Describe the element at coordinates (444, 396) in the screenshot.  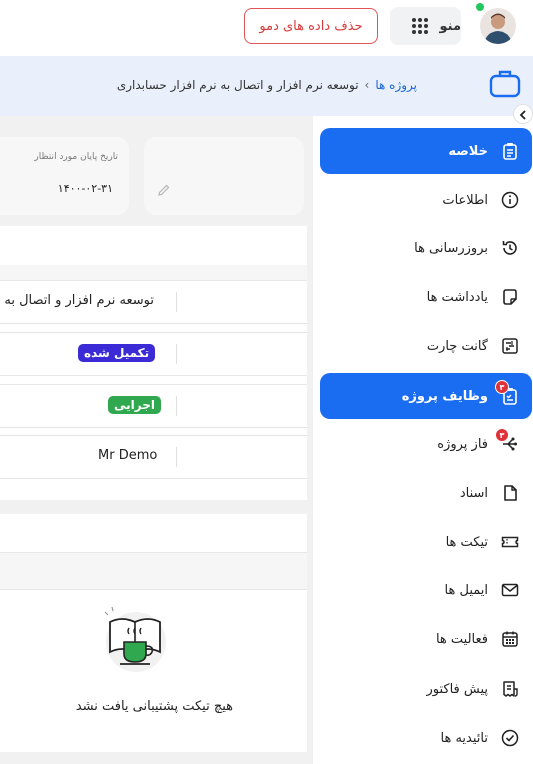
I see `sidebar-item-label: وظایف پروژه` at that location.